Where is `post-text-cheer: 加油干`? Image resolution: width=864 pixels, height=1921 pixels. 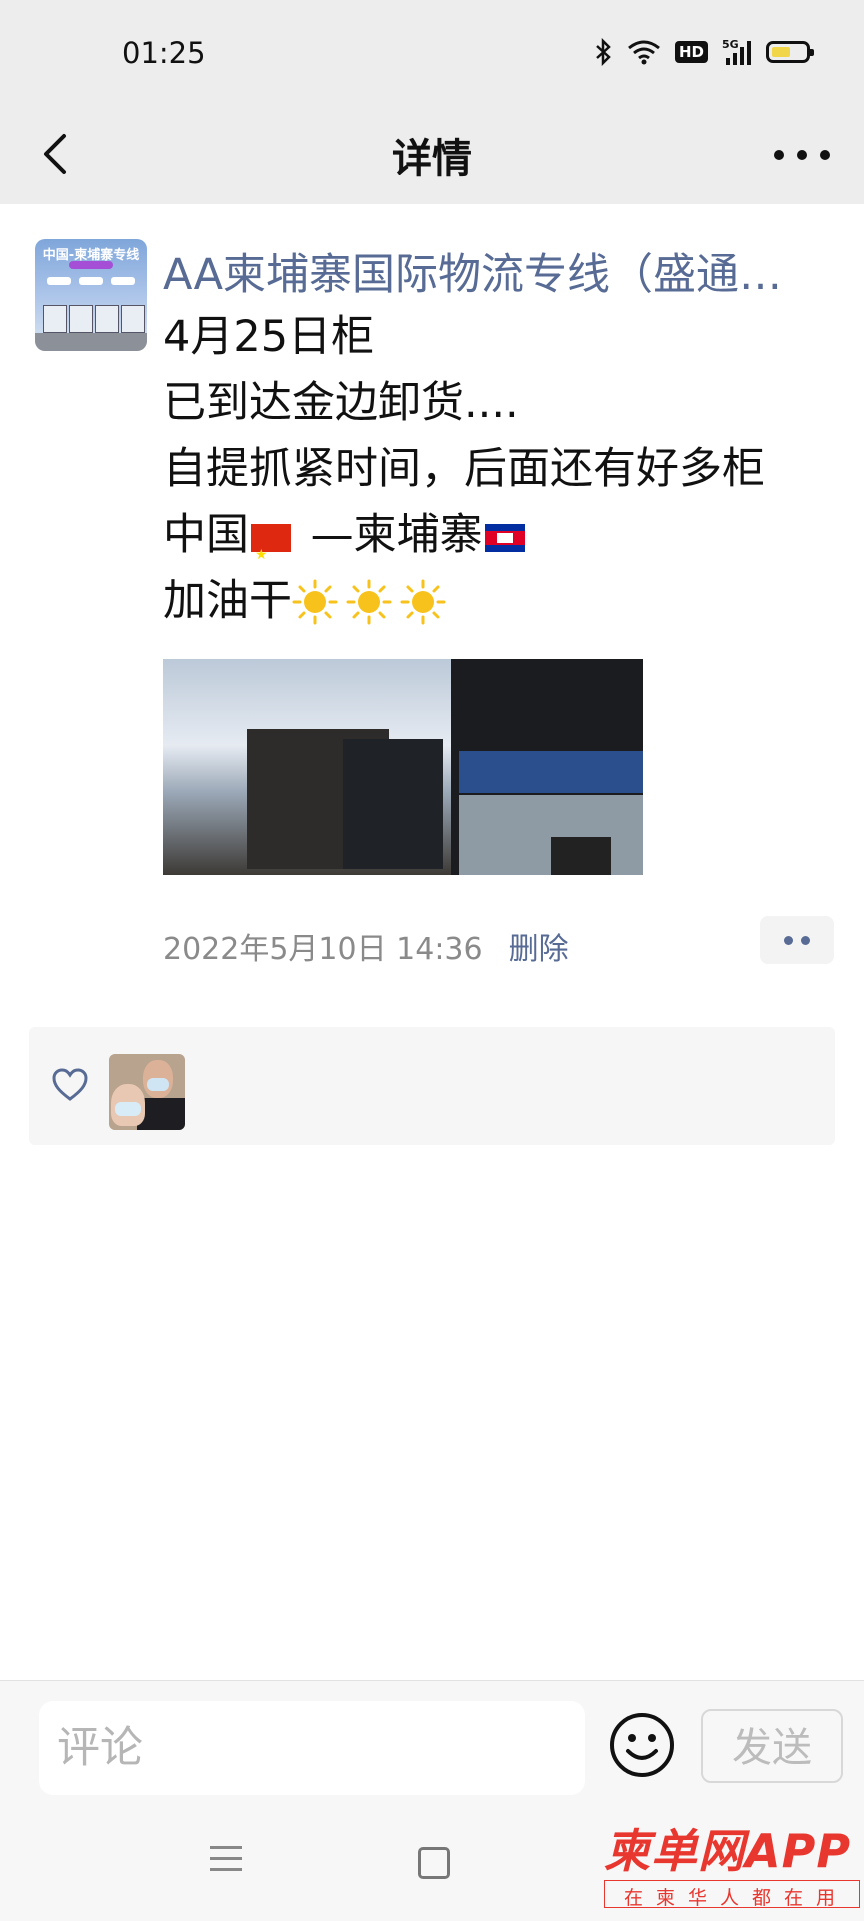
post-text-cheer: 加油干 is located at coordinates (227, 601).